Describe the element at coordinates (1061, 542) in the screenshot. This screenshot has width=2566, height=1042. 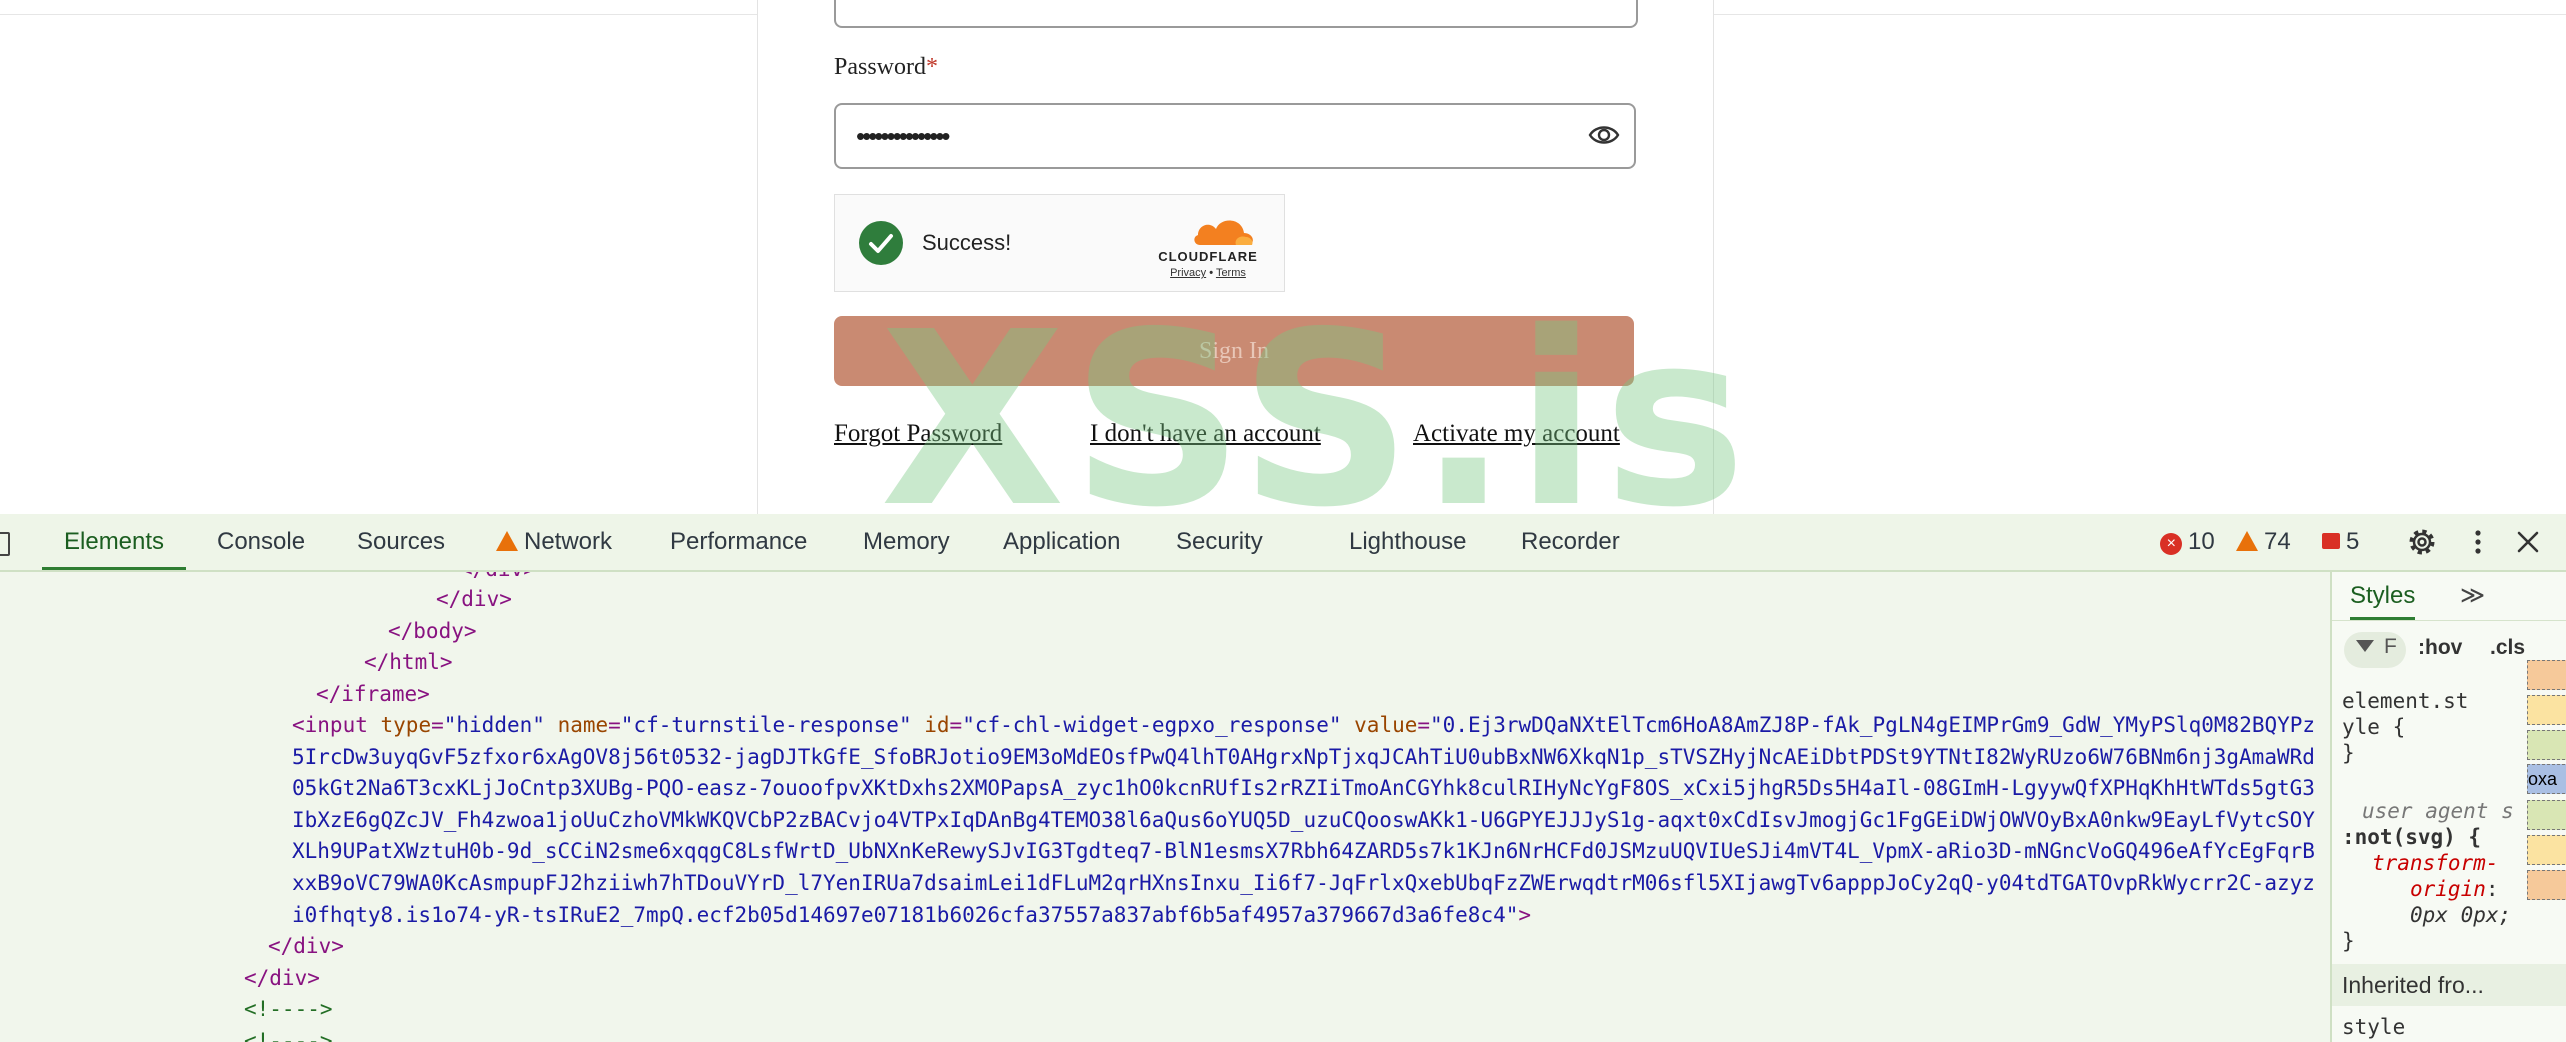
I see `tab-application: Application` at that location.